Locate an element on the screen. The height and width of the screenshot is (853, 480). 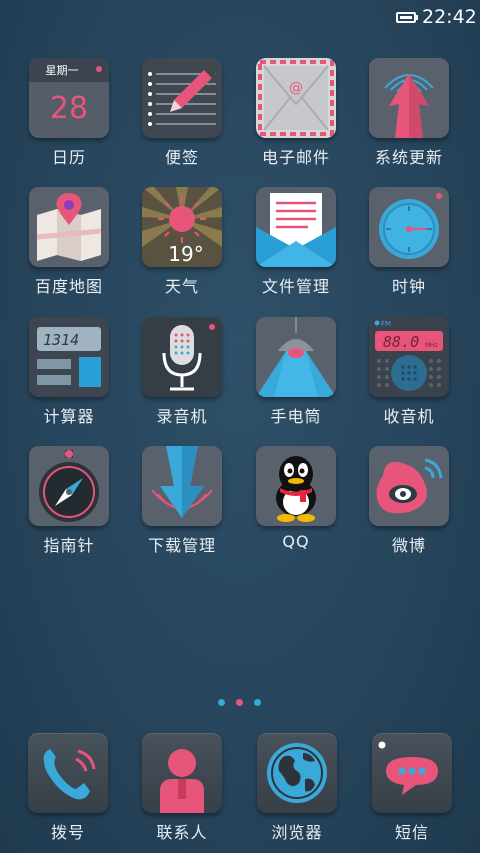
calculator-icon: 1314 is located at coordinates (69, 357).